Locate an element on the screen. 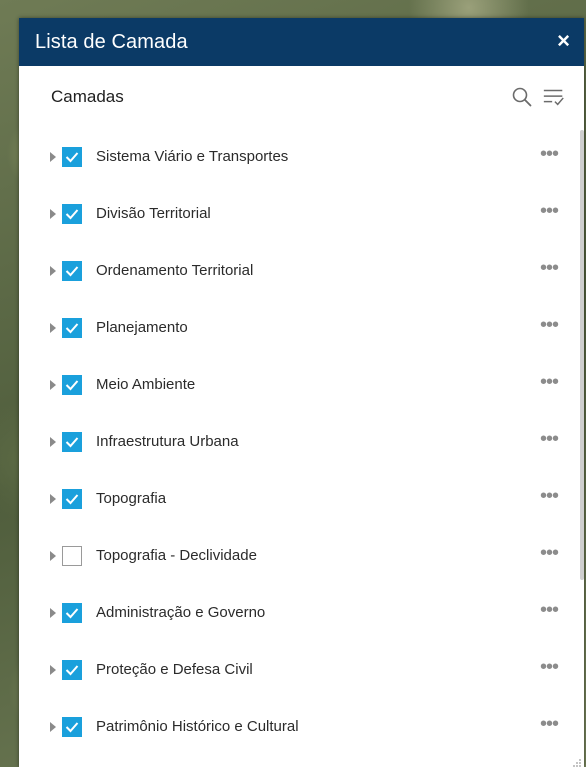  layer-label: Topografia is located at coordinates (131, 498).